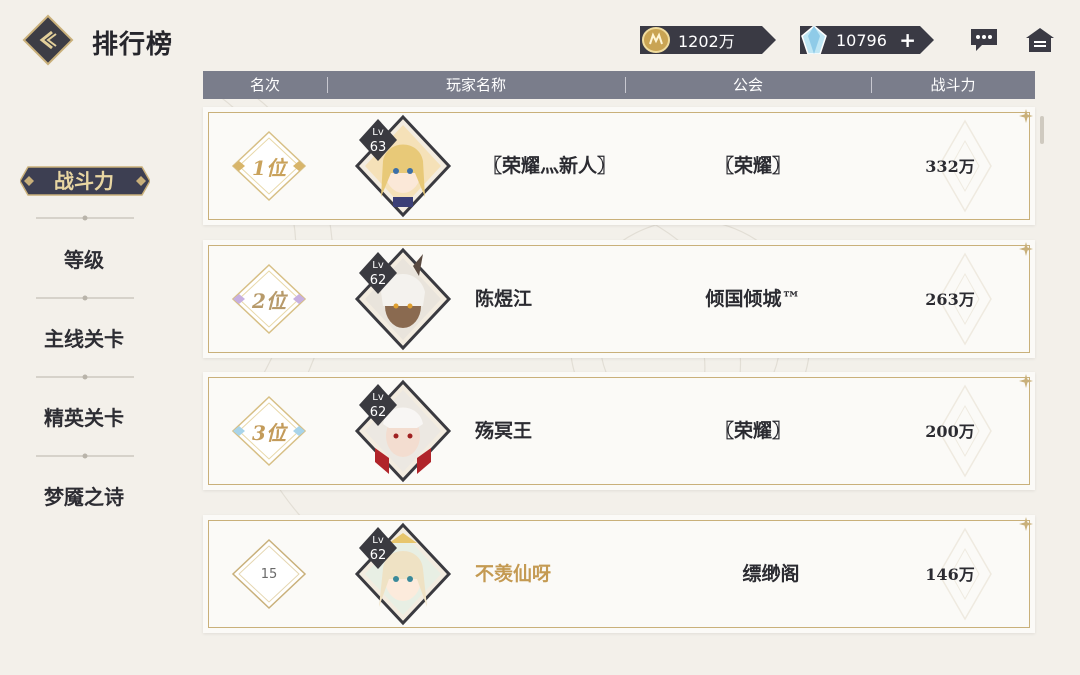 The width and height of the screenshot is (1080, 675). Describe the element at coordinates (861, 40) in the screenshot. I see `gem-amount: 10796` at that location.